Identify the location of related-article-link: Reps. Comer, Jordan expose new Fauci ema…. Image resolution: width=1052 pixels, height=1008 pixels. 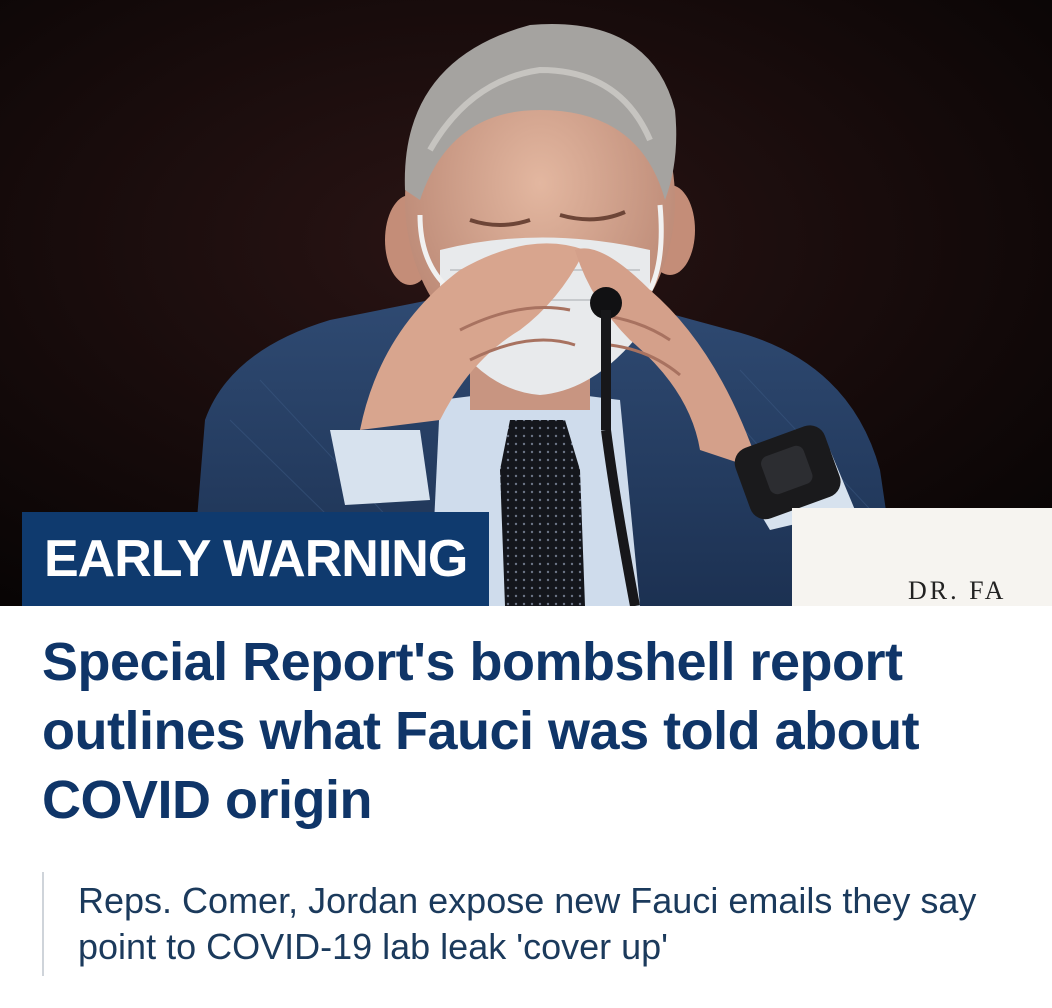
(537, 924).